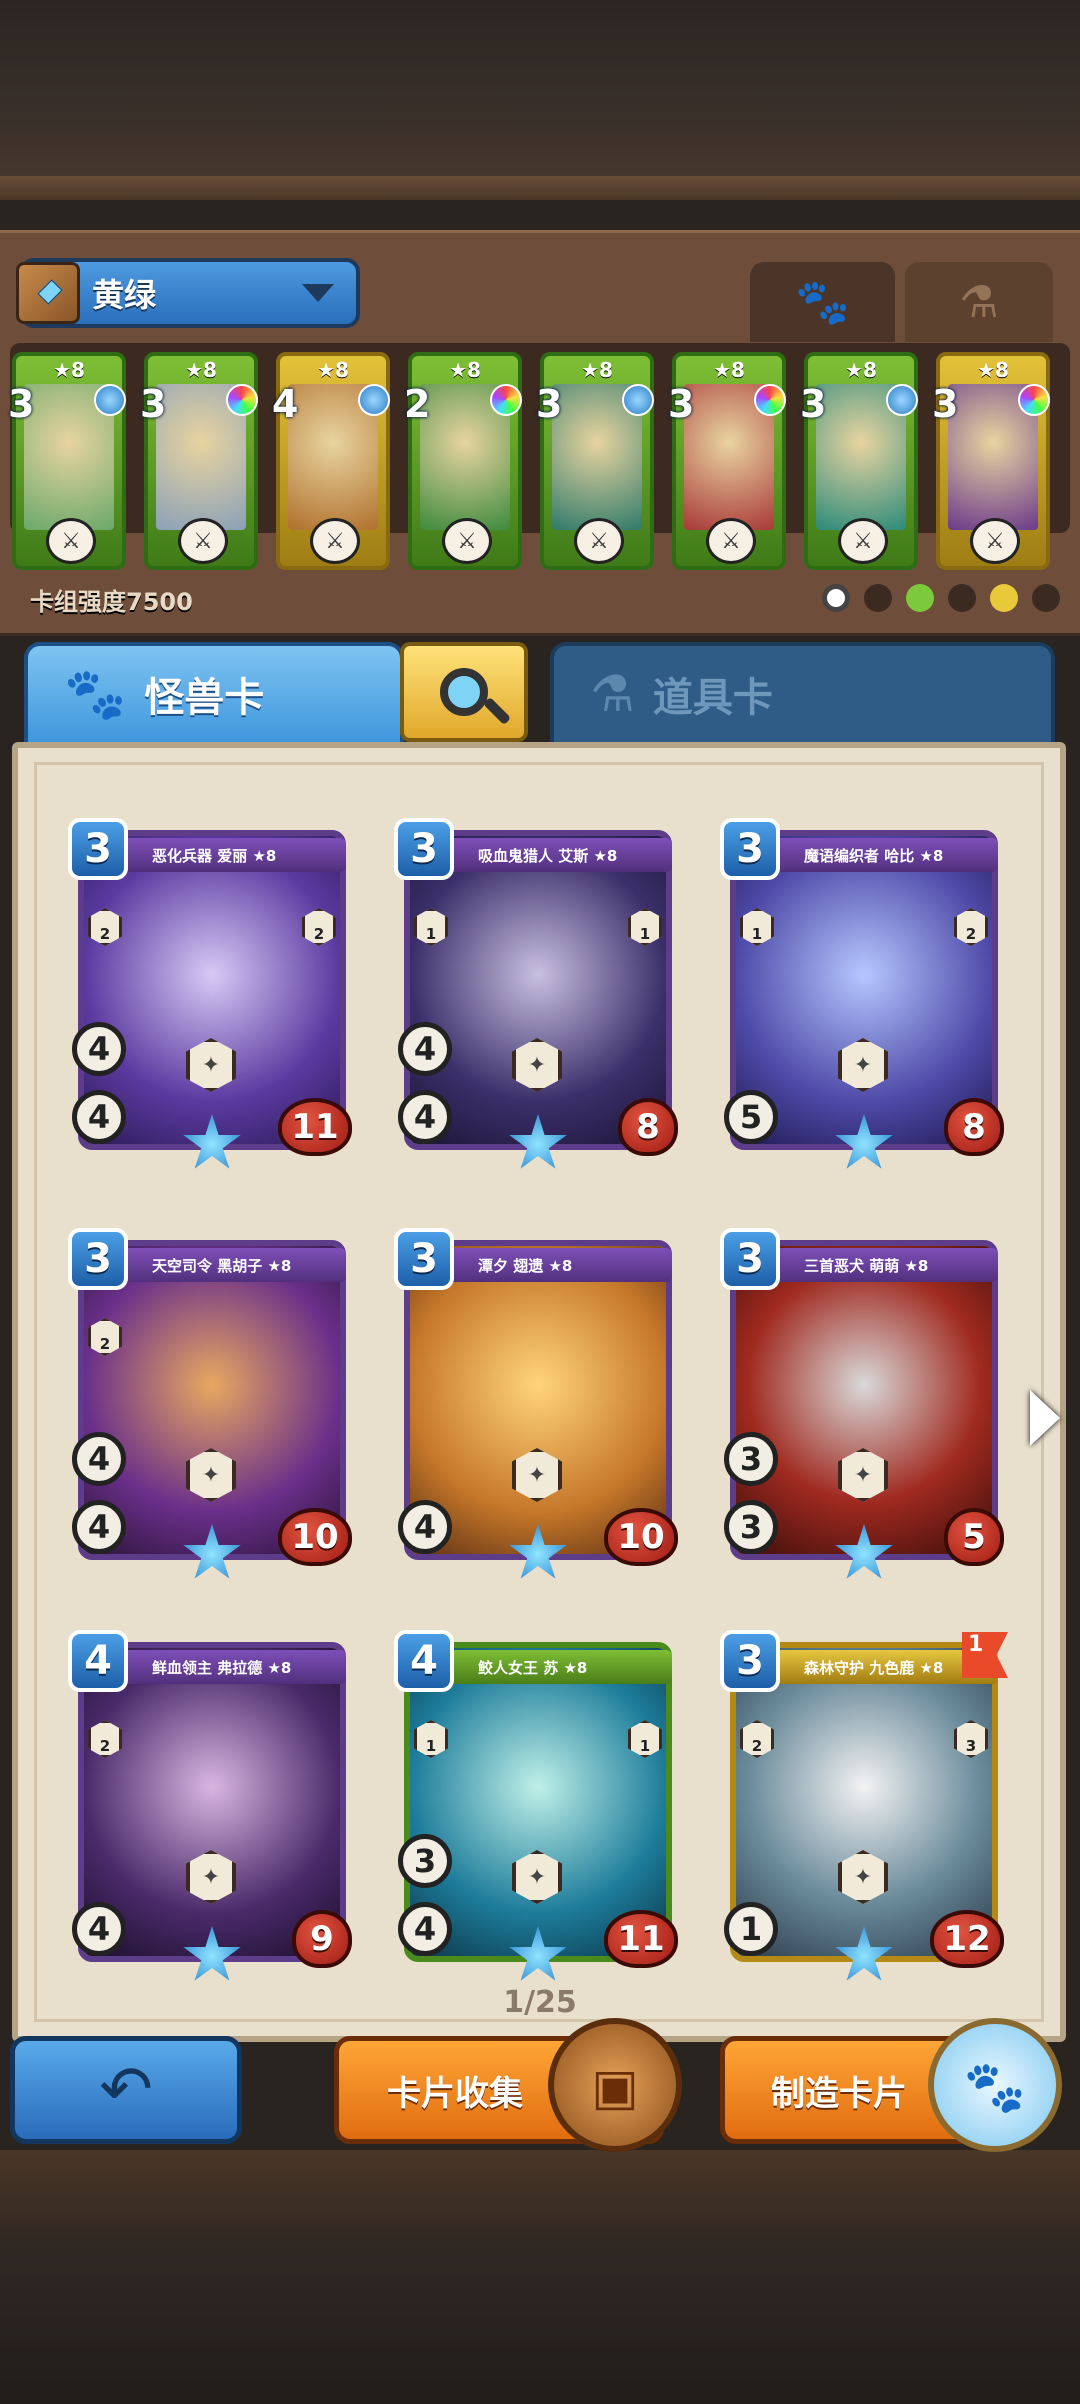 This screenshot has height=2404, width=1080. I want to click on card-hp: 11, so click(641, 1939).